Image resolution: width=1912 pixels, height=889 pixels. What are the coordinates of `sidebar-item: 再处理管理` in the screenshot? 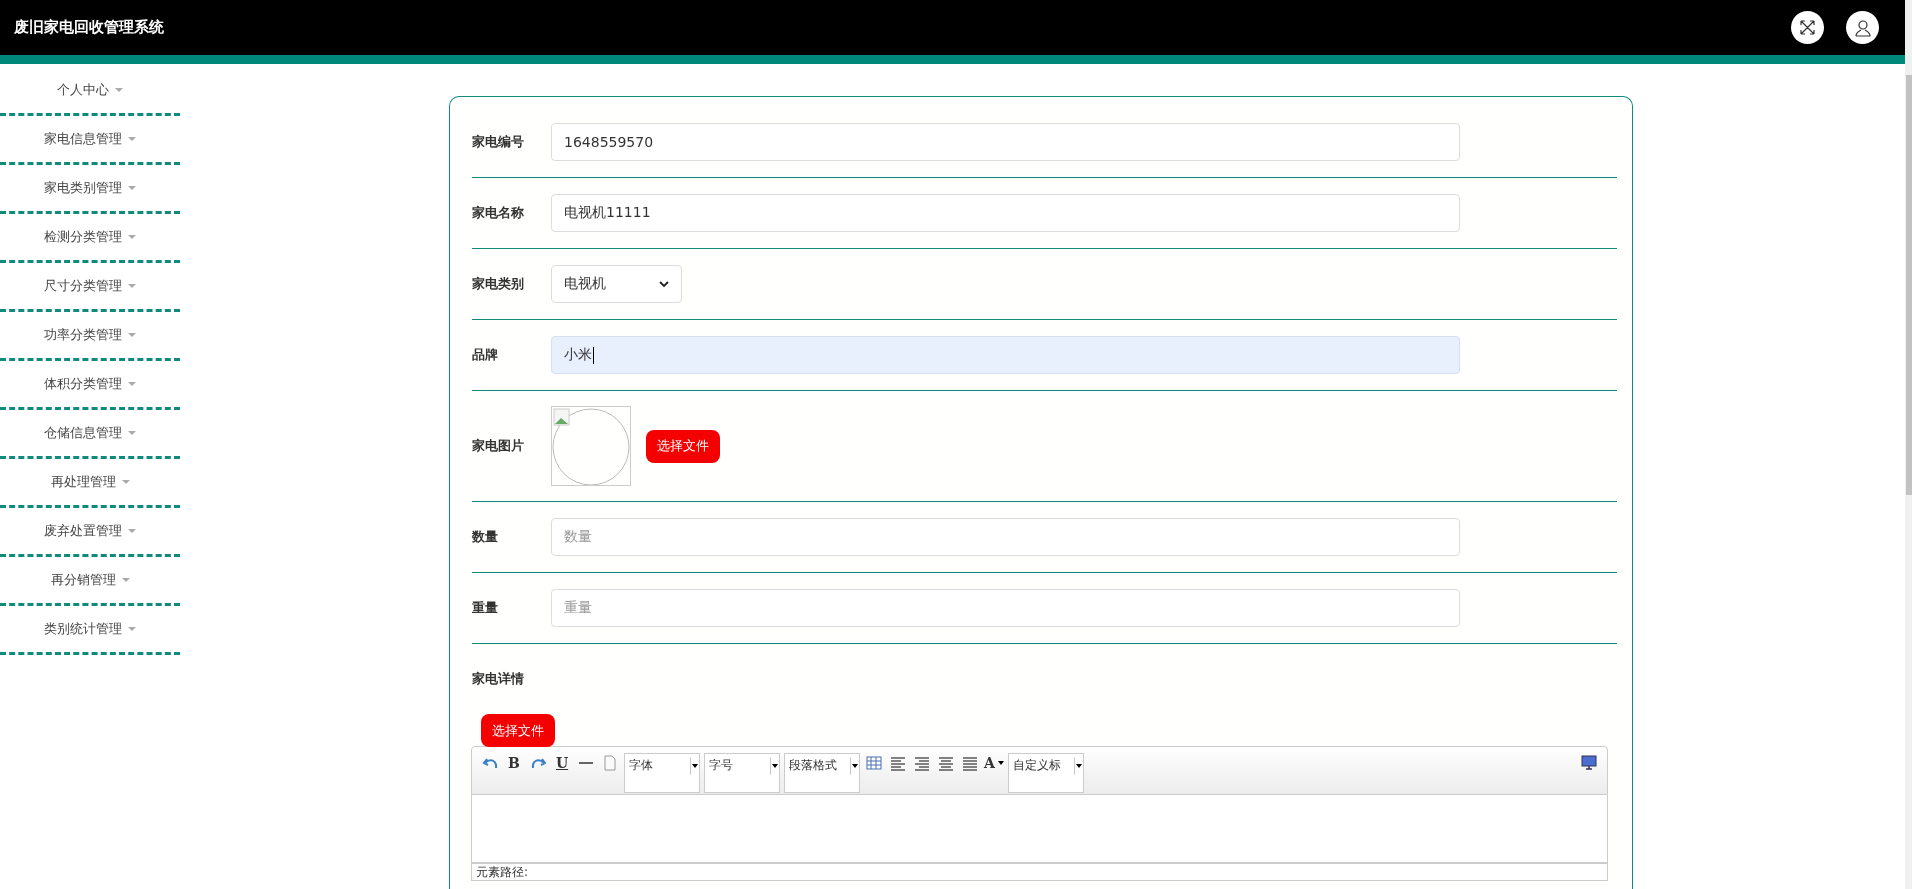 It's located at (83, 482).